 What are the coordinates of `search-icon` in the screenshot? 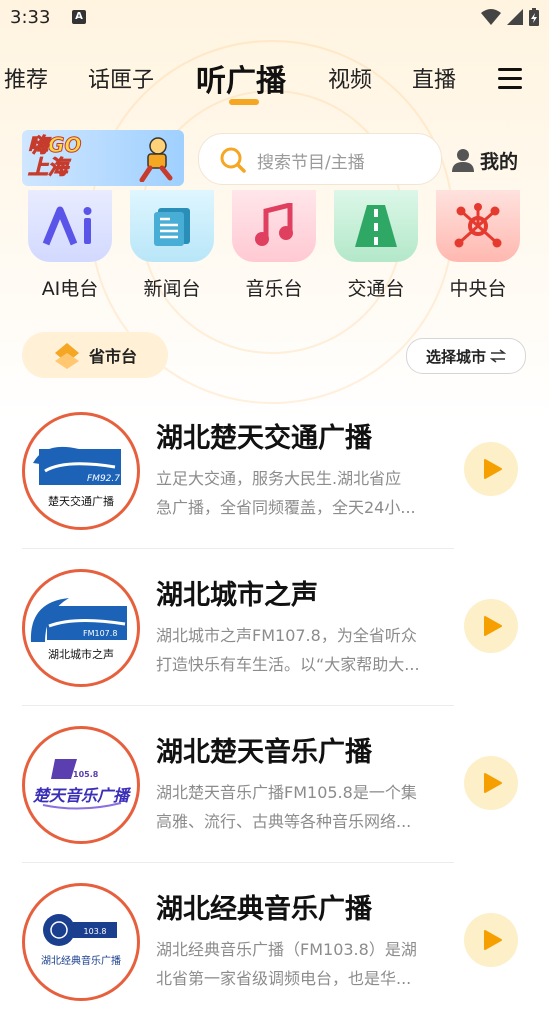 It's located at (233, 160).